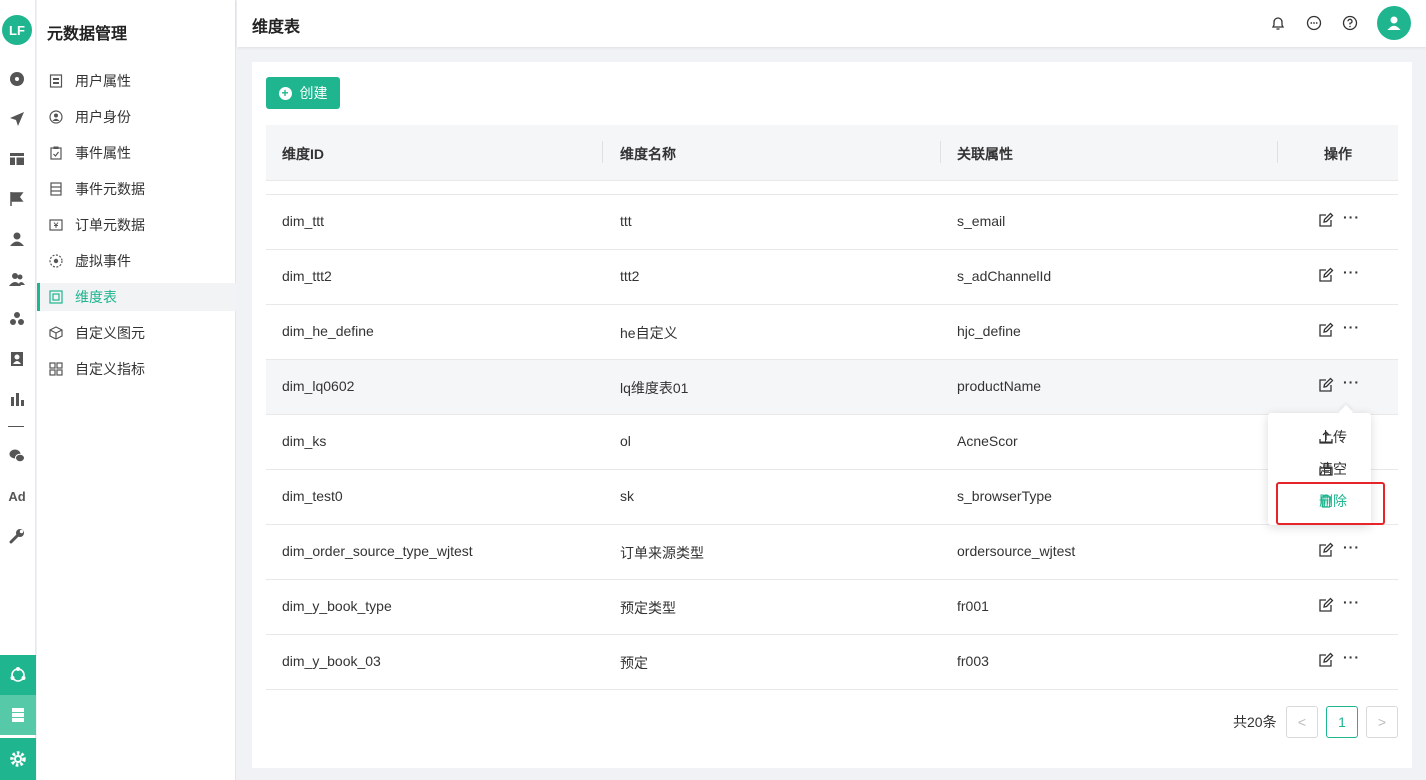 The image size is (1426, 780). I want to click on custom-primitive-icon, so click(56, 333).